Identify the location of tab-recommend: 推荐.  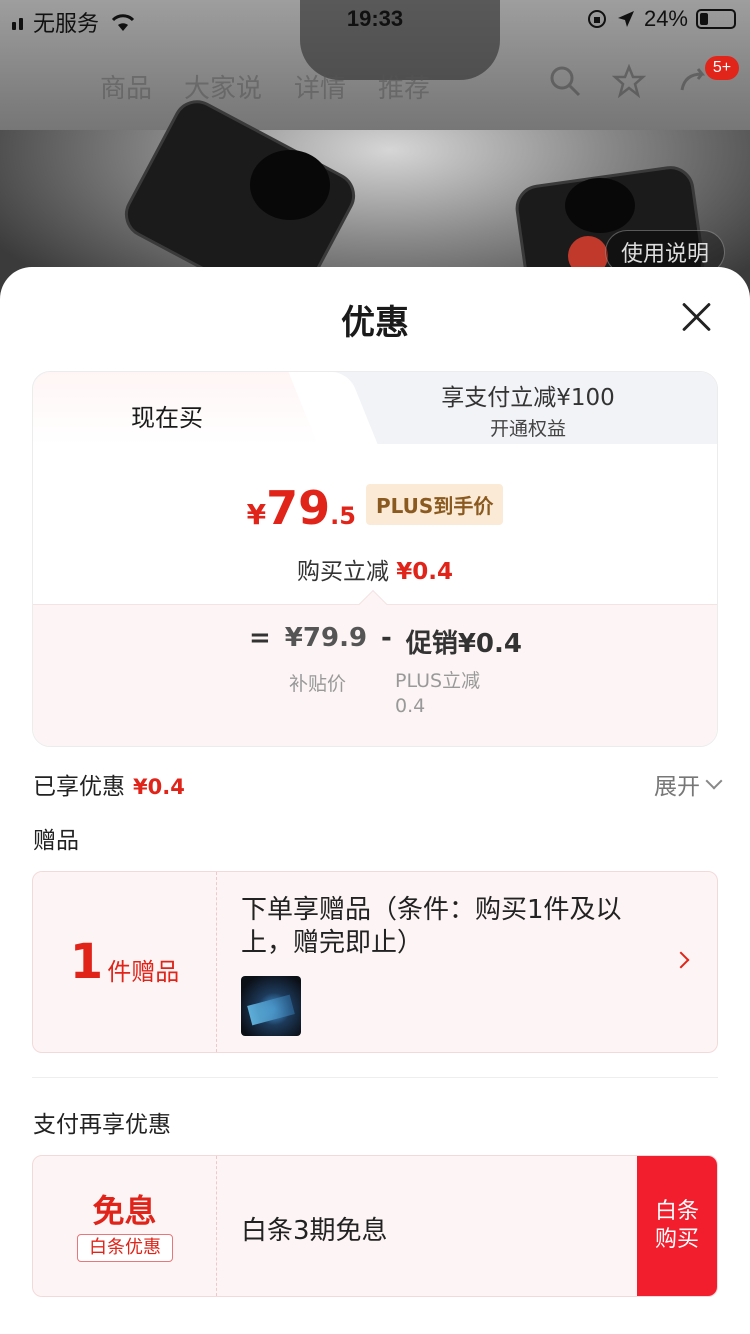
(404, 86).